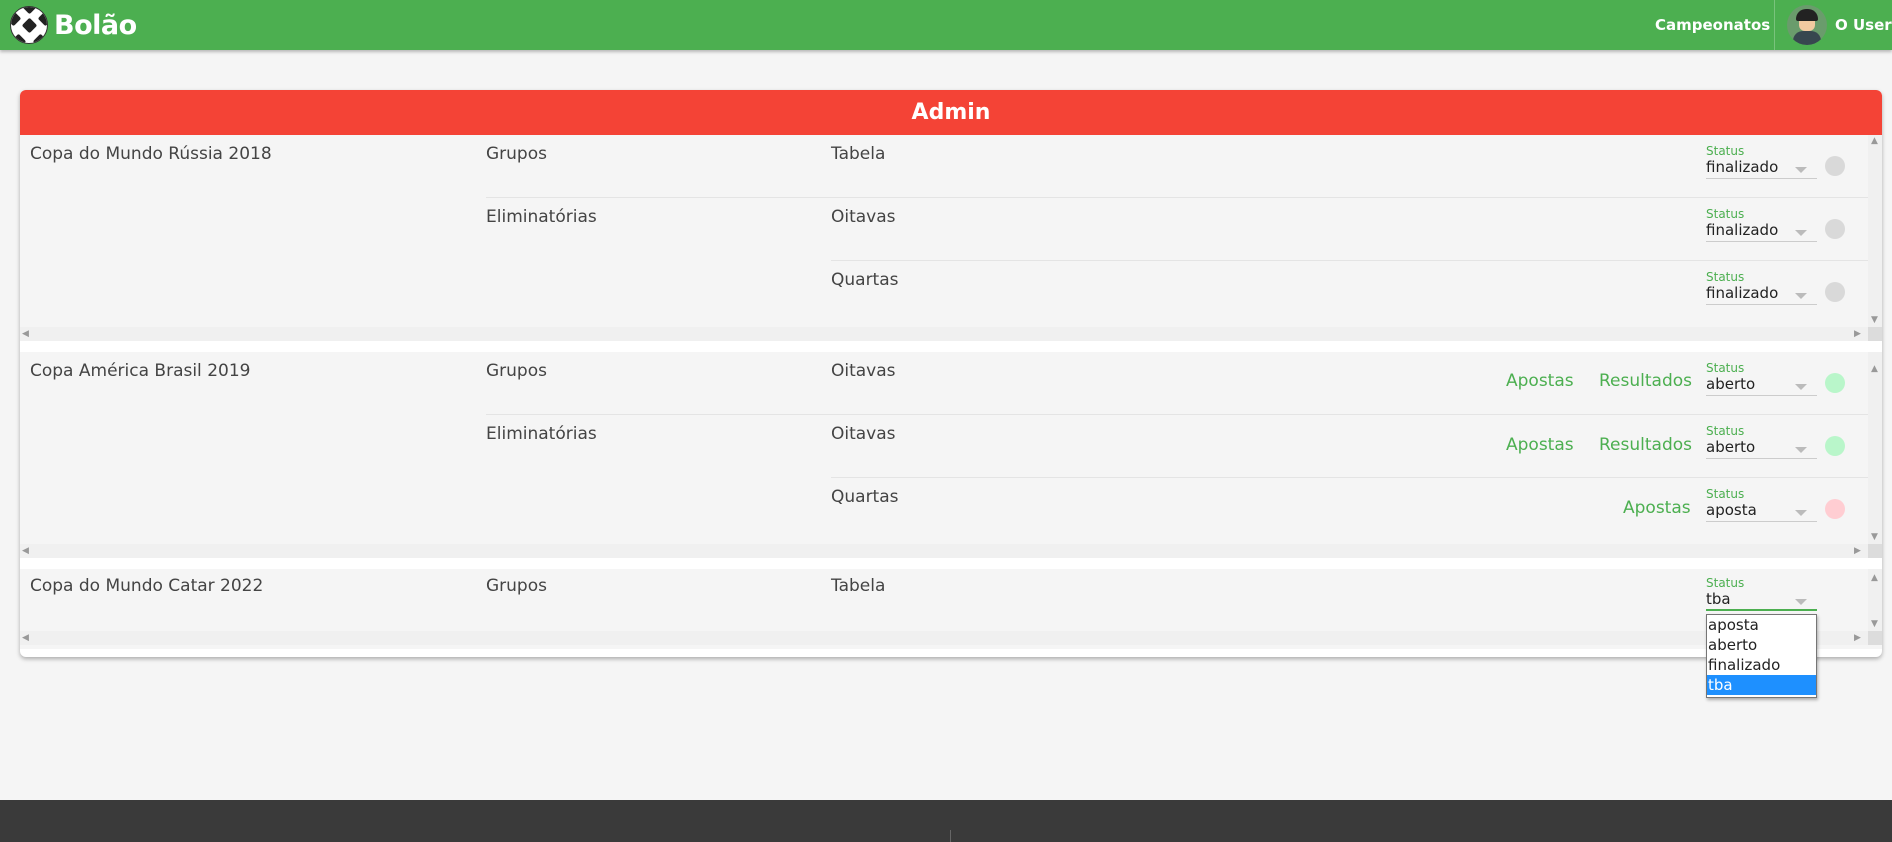  What do you see at coordinates (1774, 25) in the screenshot?
I see `nav-divider` at bounding box center [1774, 25].